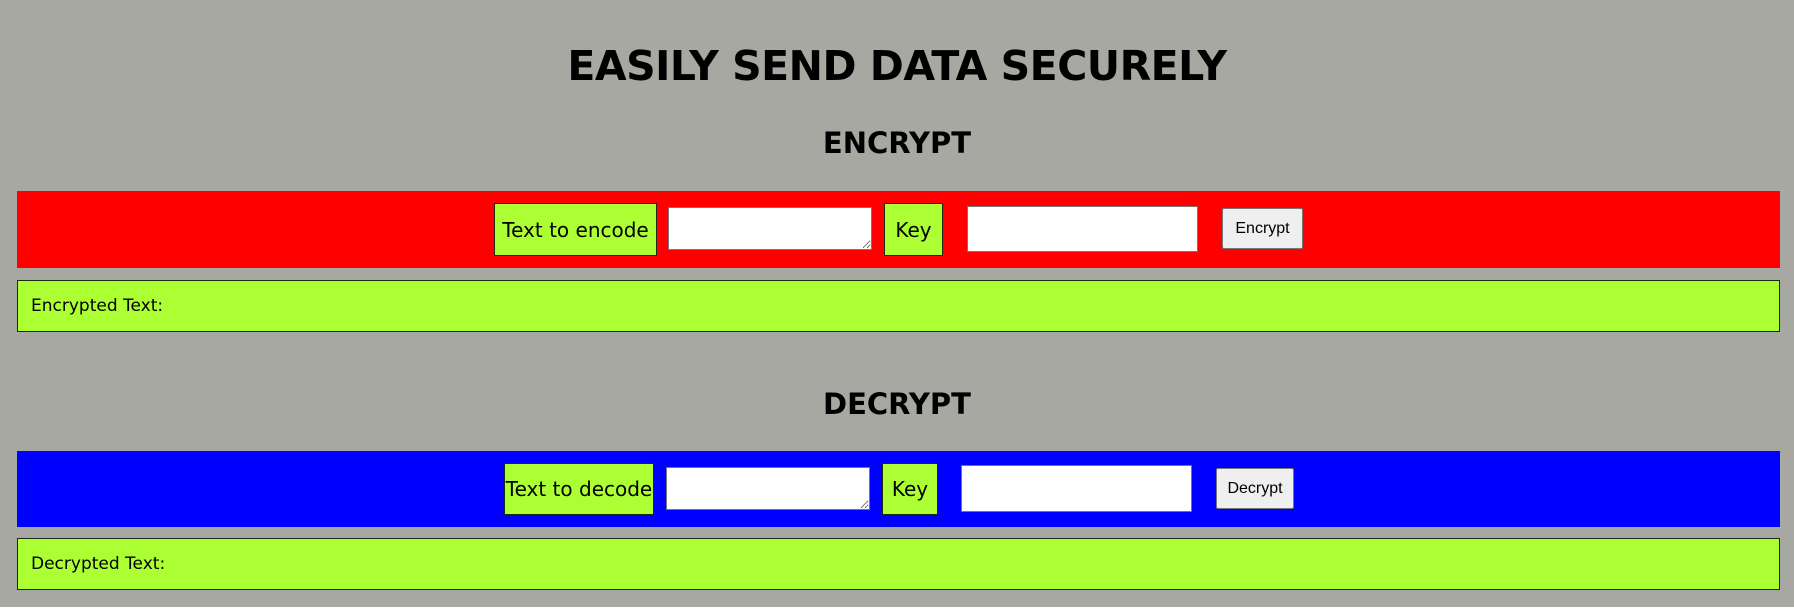  What do you see at coordinates (575, 229) in the screenshot?
I see `text-to-encode-label: Text to encode` at bounding box center [575, 229].